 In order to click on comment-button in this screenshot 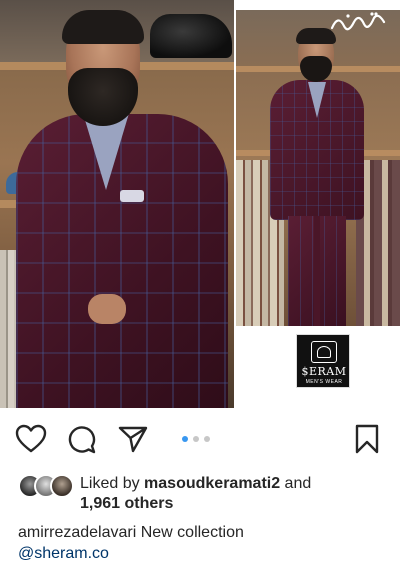, I will do `click(81, 439)`.